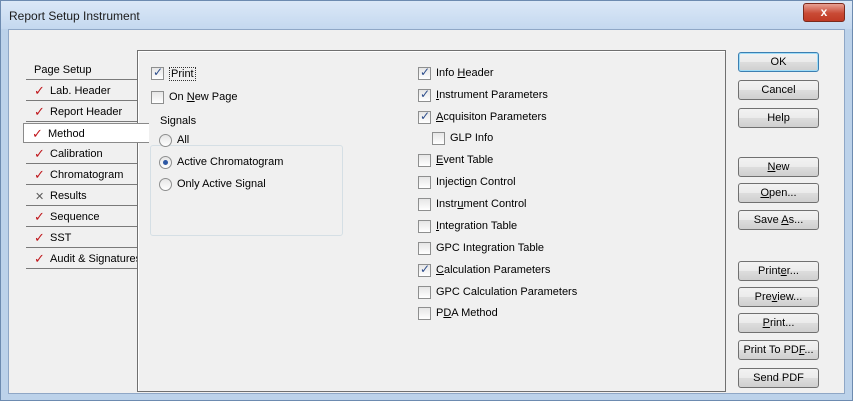 This screenshot has width=853, height=401. I want to click on tab-label: Method, so click(66, 134).